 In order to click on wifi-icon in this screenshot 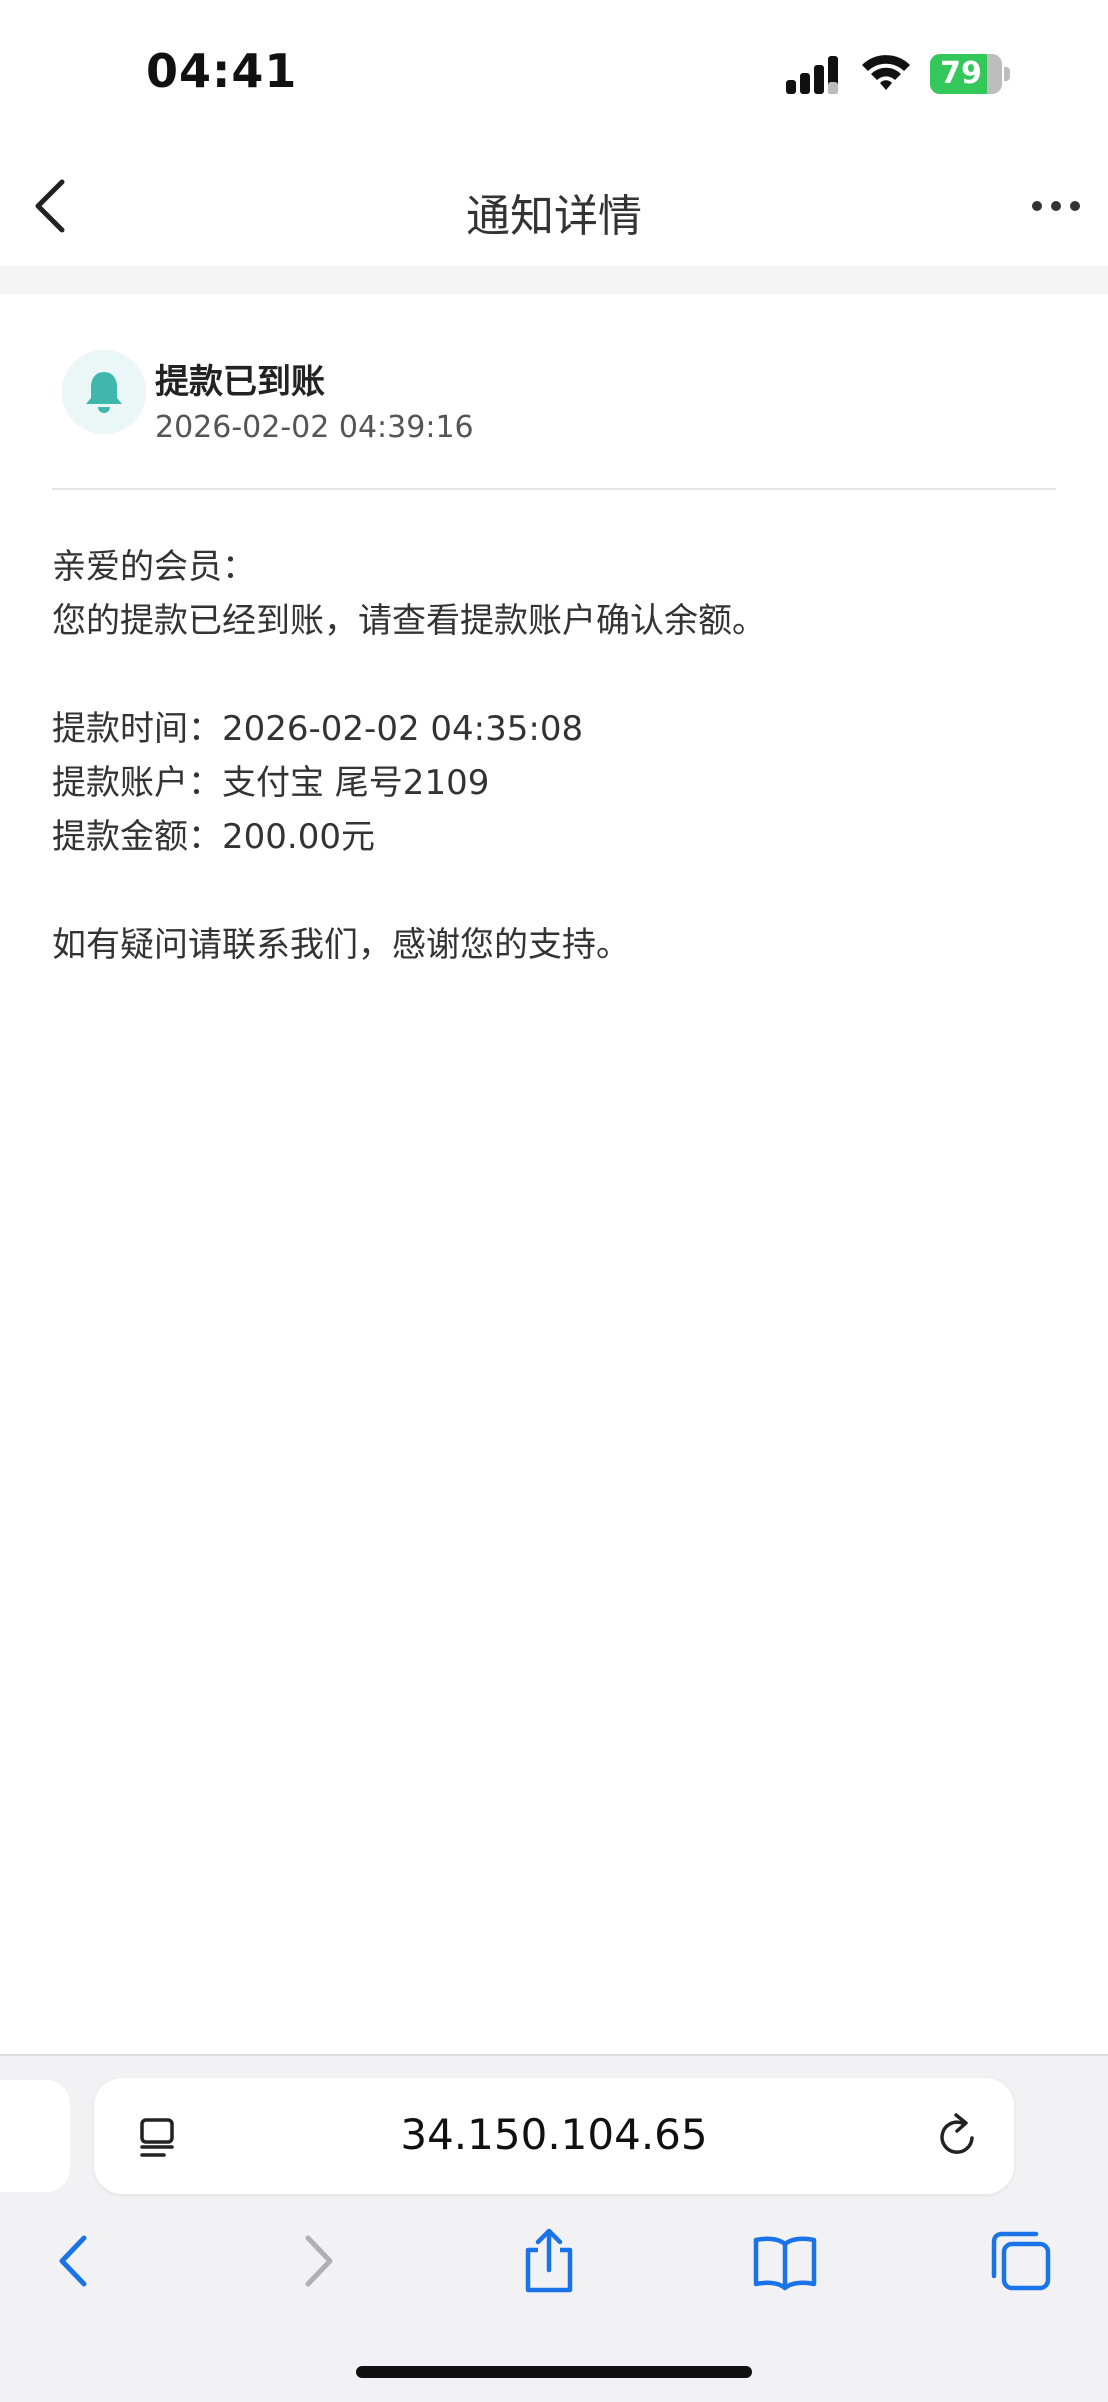, I will do `click(886, 72)`.